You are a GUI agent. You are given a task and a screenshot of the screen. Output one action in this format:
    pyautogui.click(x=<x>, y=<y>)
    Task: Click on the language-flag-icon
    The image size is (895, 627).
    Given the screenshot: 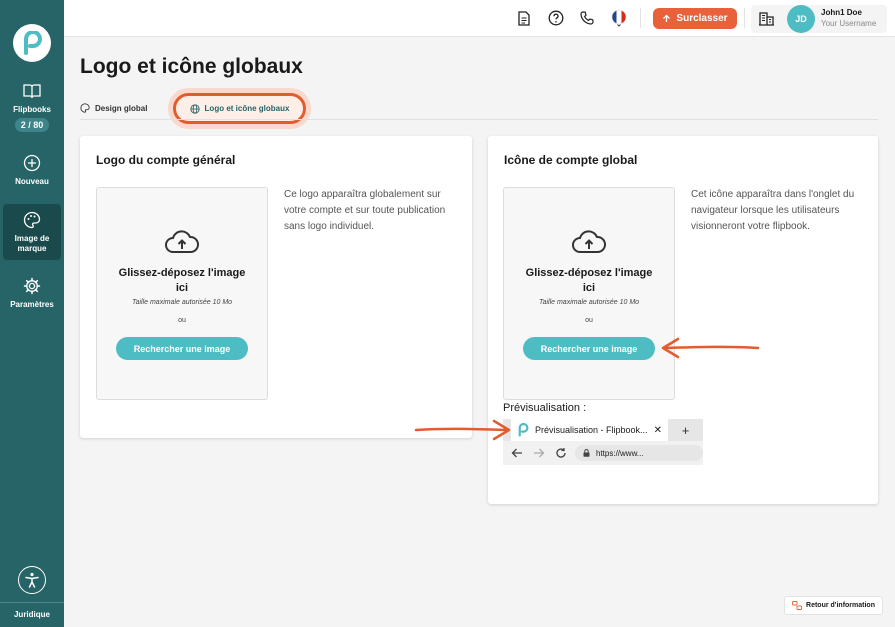 What is the action you would take?
    pyautogui.click(x=619, y=18)
    